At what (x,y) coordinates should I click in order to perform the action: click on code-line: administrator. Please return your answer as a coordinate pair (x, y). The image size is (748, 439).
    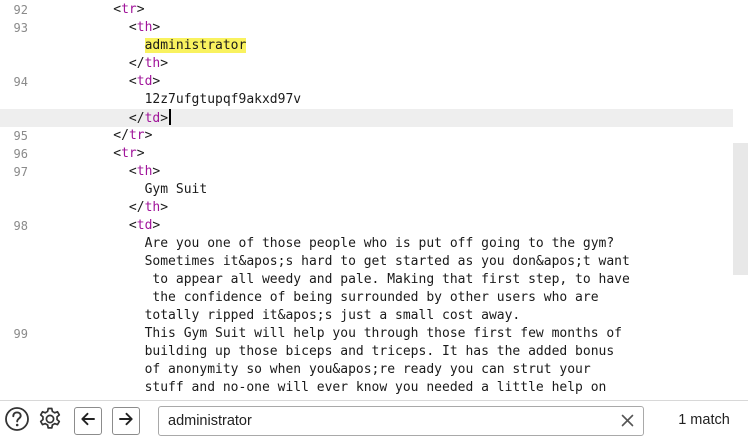
    Looking at the image, I should click on (374, 46).